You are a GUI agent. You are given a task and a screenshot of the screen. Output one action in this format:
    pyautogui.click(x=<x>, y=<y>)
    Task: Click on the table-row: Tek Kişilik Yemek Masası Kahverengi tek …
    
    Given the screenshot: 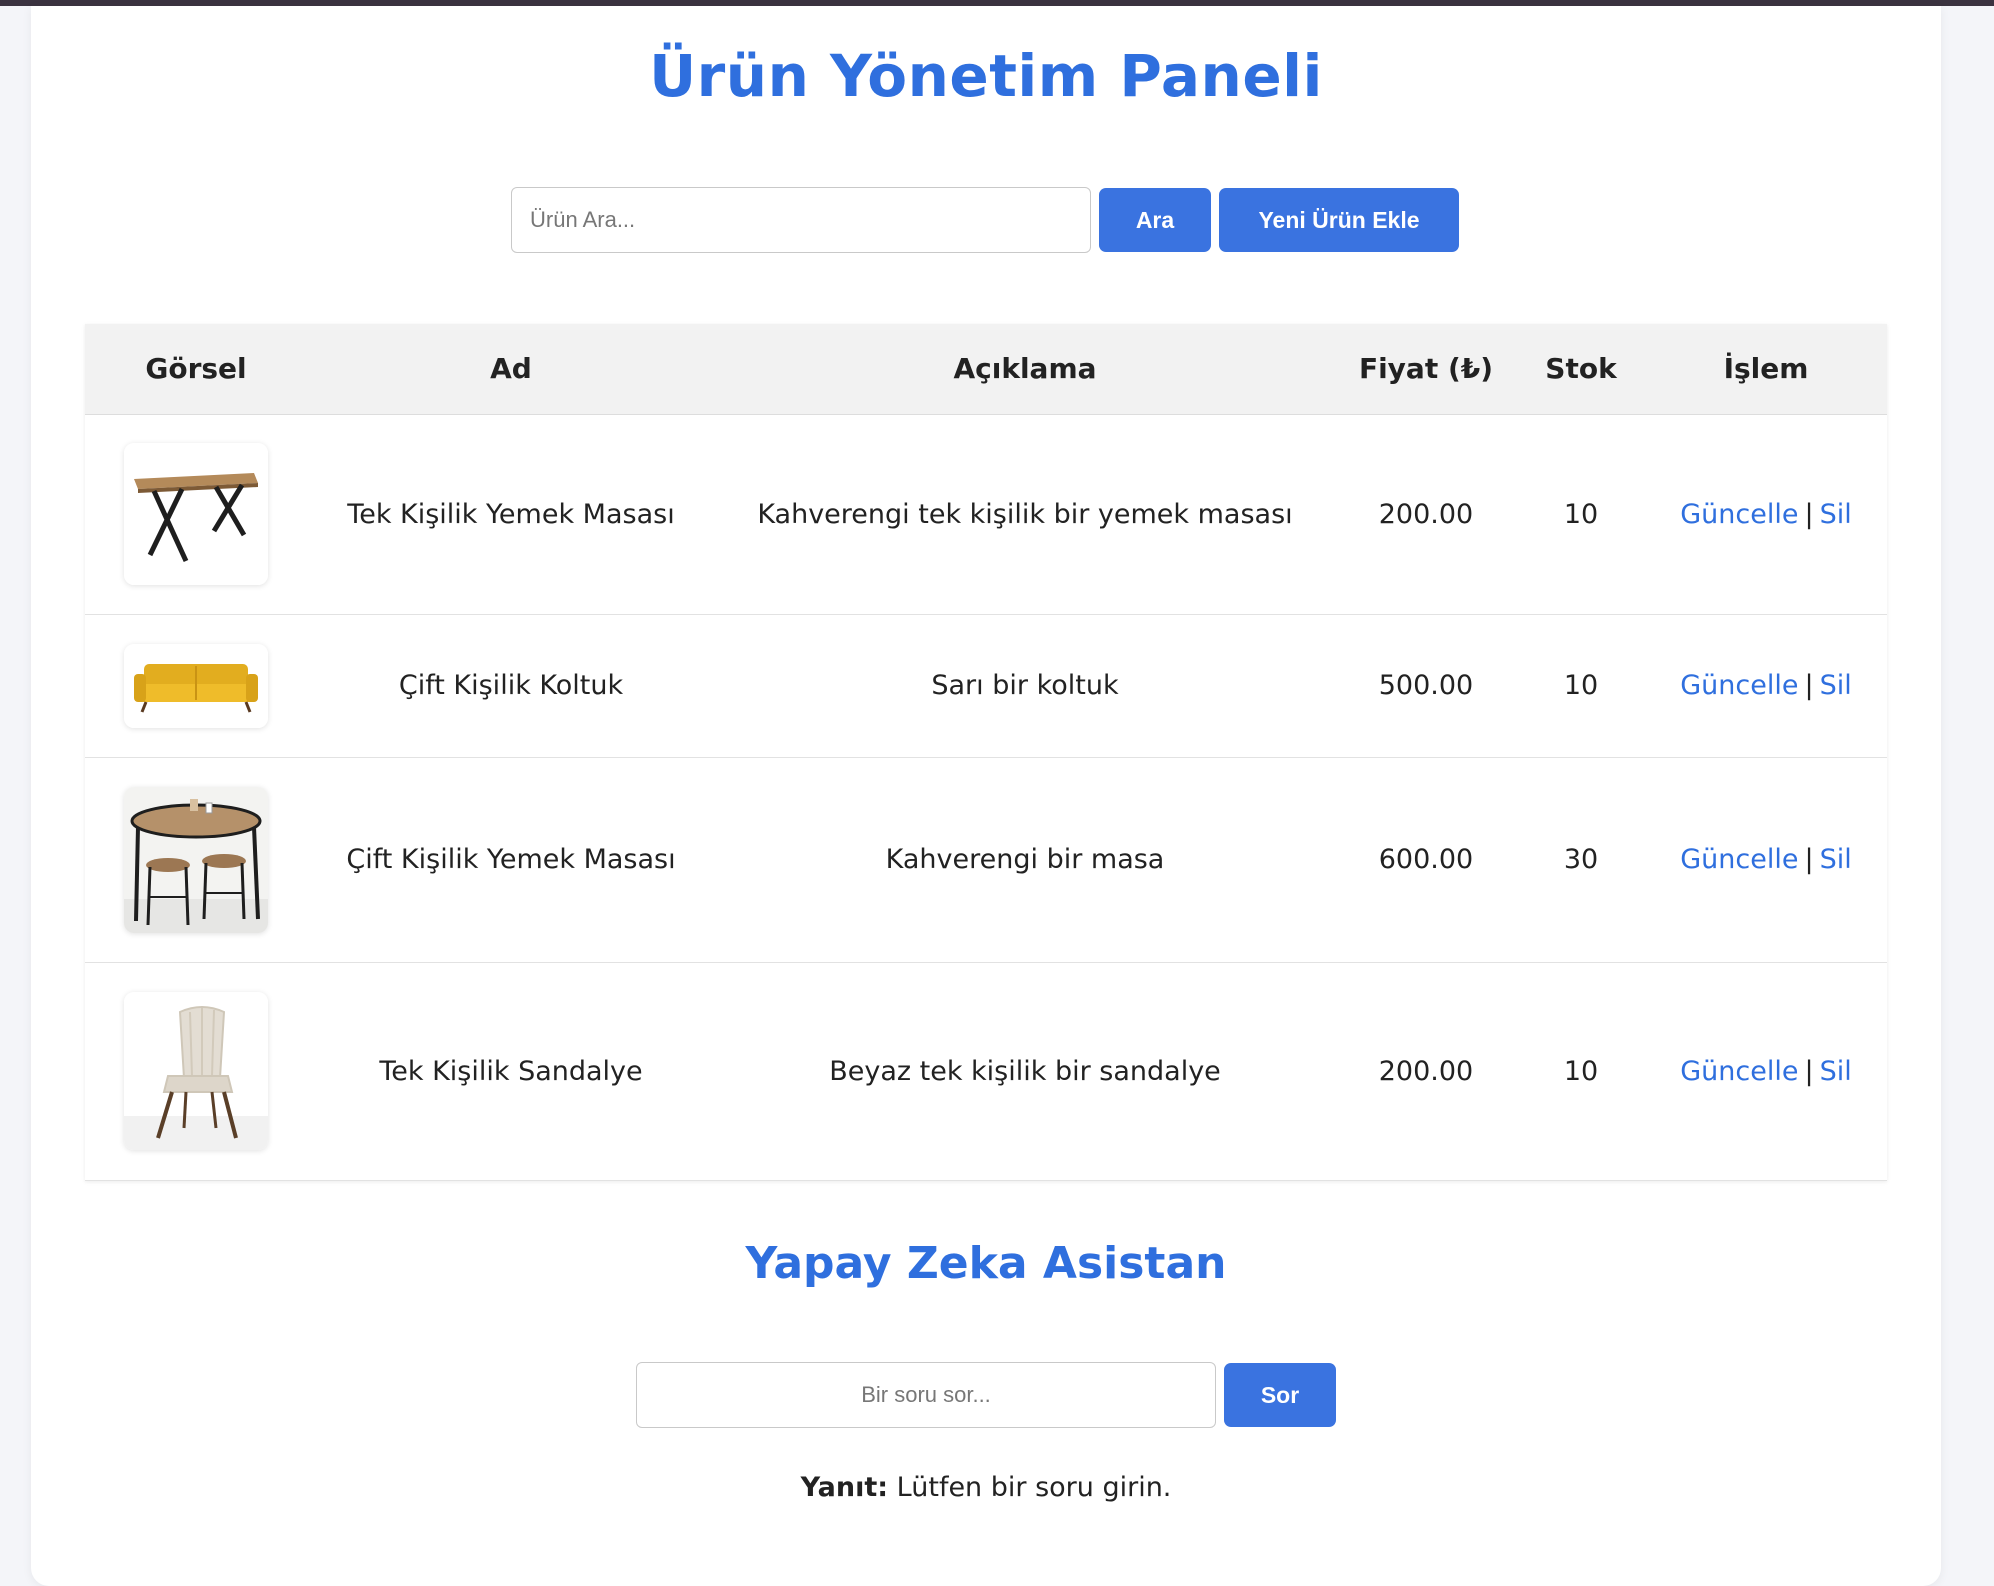 What is the action you would take?
    pyautogui.click(x=986, y=514)
    